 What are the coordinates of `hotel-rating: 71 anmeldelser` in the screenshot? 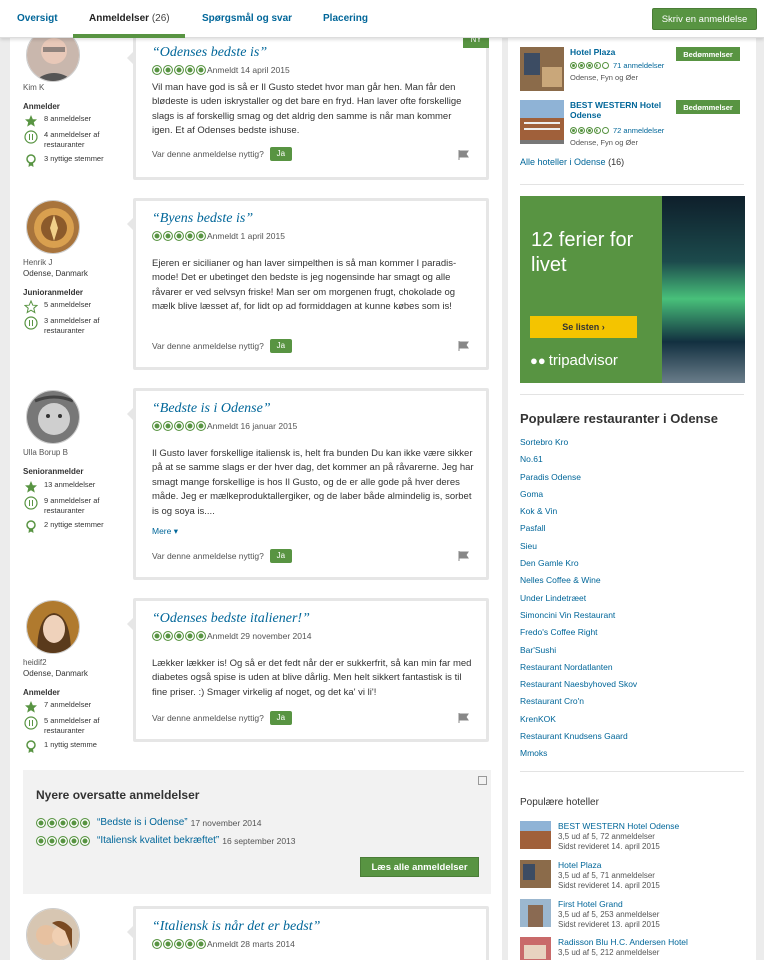 It's located at (617, 65).